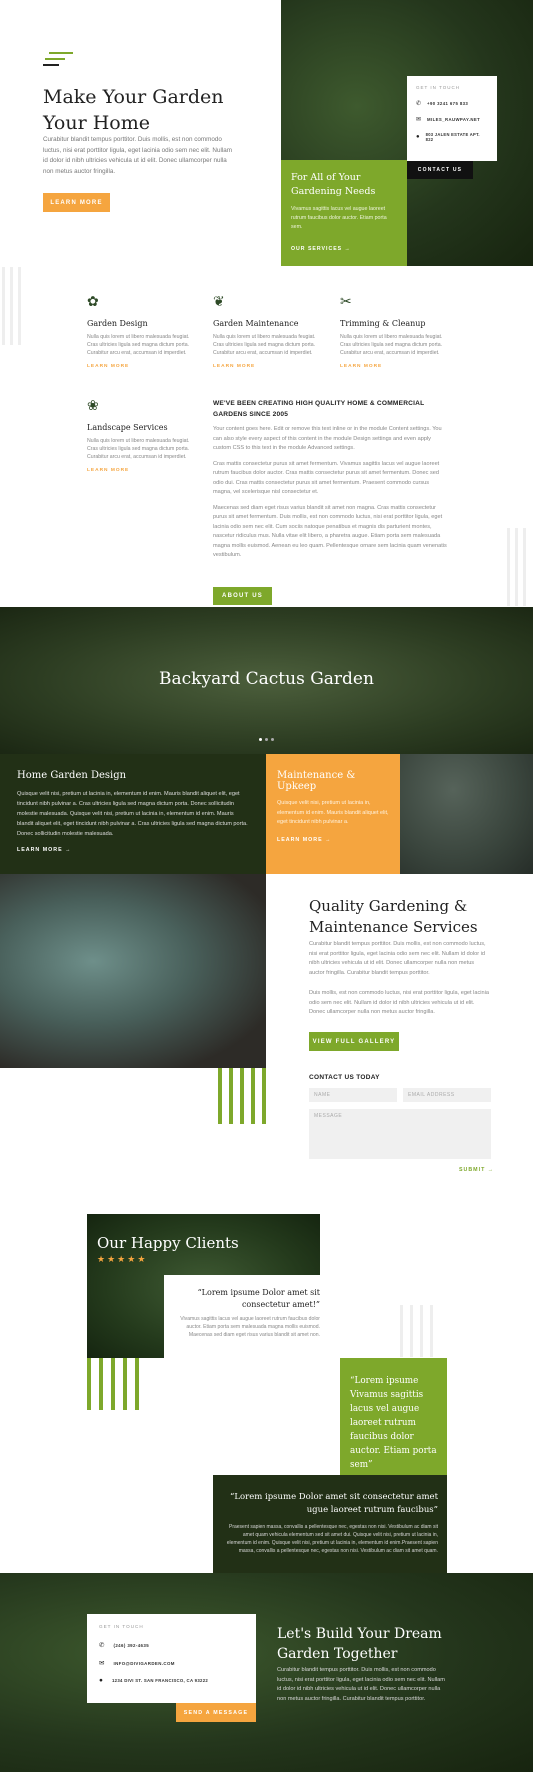 This screenshot has width=533, height=1772. Describe the element at coordinates (242, 596) in the screenshot. I see `about-us-button: ABOUT US` at that location.